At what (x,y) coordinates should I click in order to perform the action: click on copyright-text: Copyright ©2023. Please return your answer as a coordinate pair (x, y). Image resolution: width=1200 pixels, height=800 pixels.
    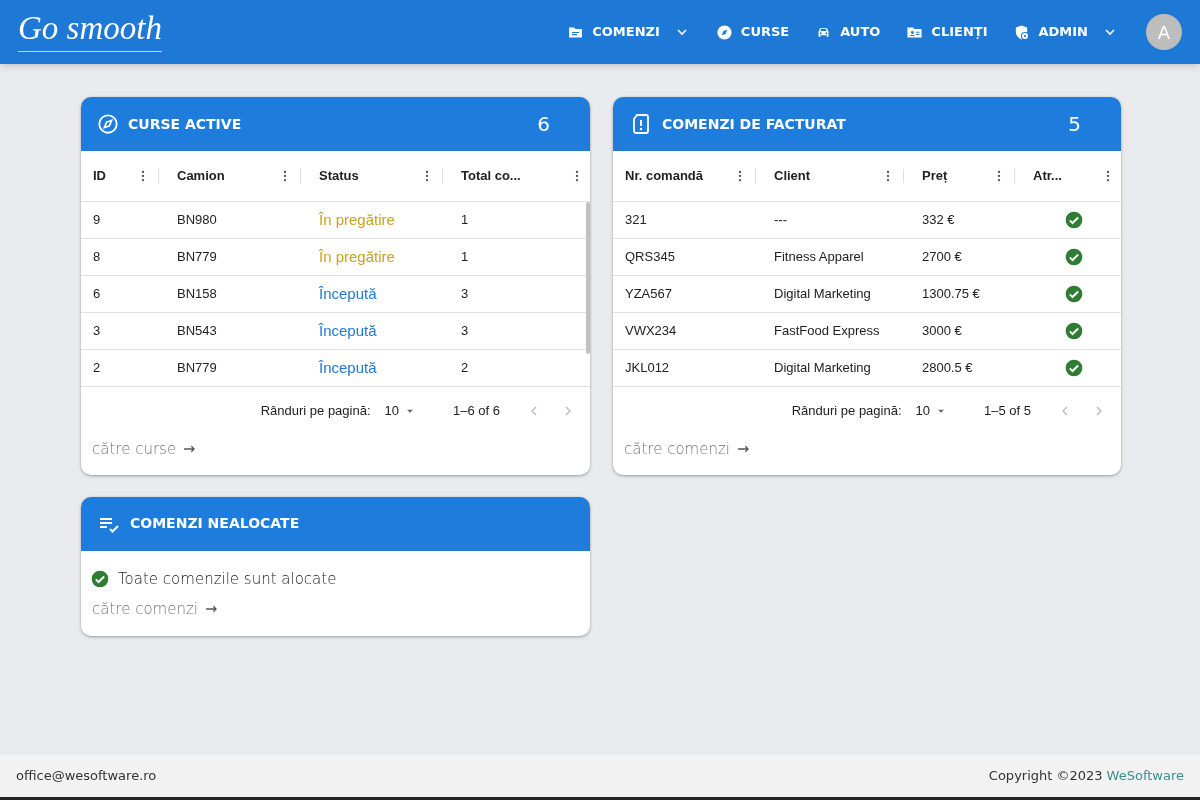
    Looking at the image, I should click on (1045, 776).